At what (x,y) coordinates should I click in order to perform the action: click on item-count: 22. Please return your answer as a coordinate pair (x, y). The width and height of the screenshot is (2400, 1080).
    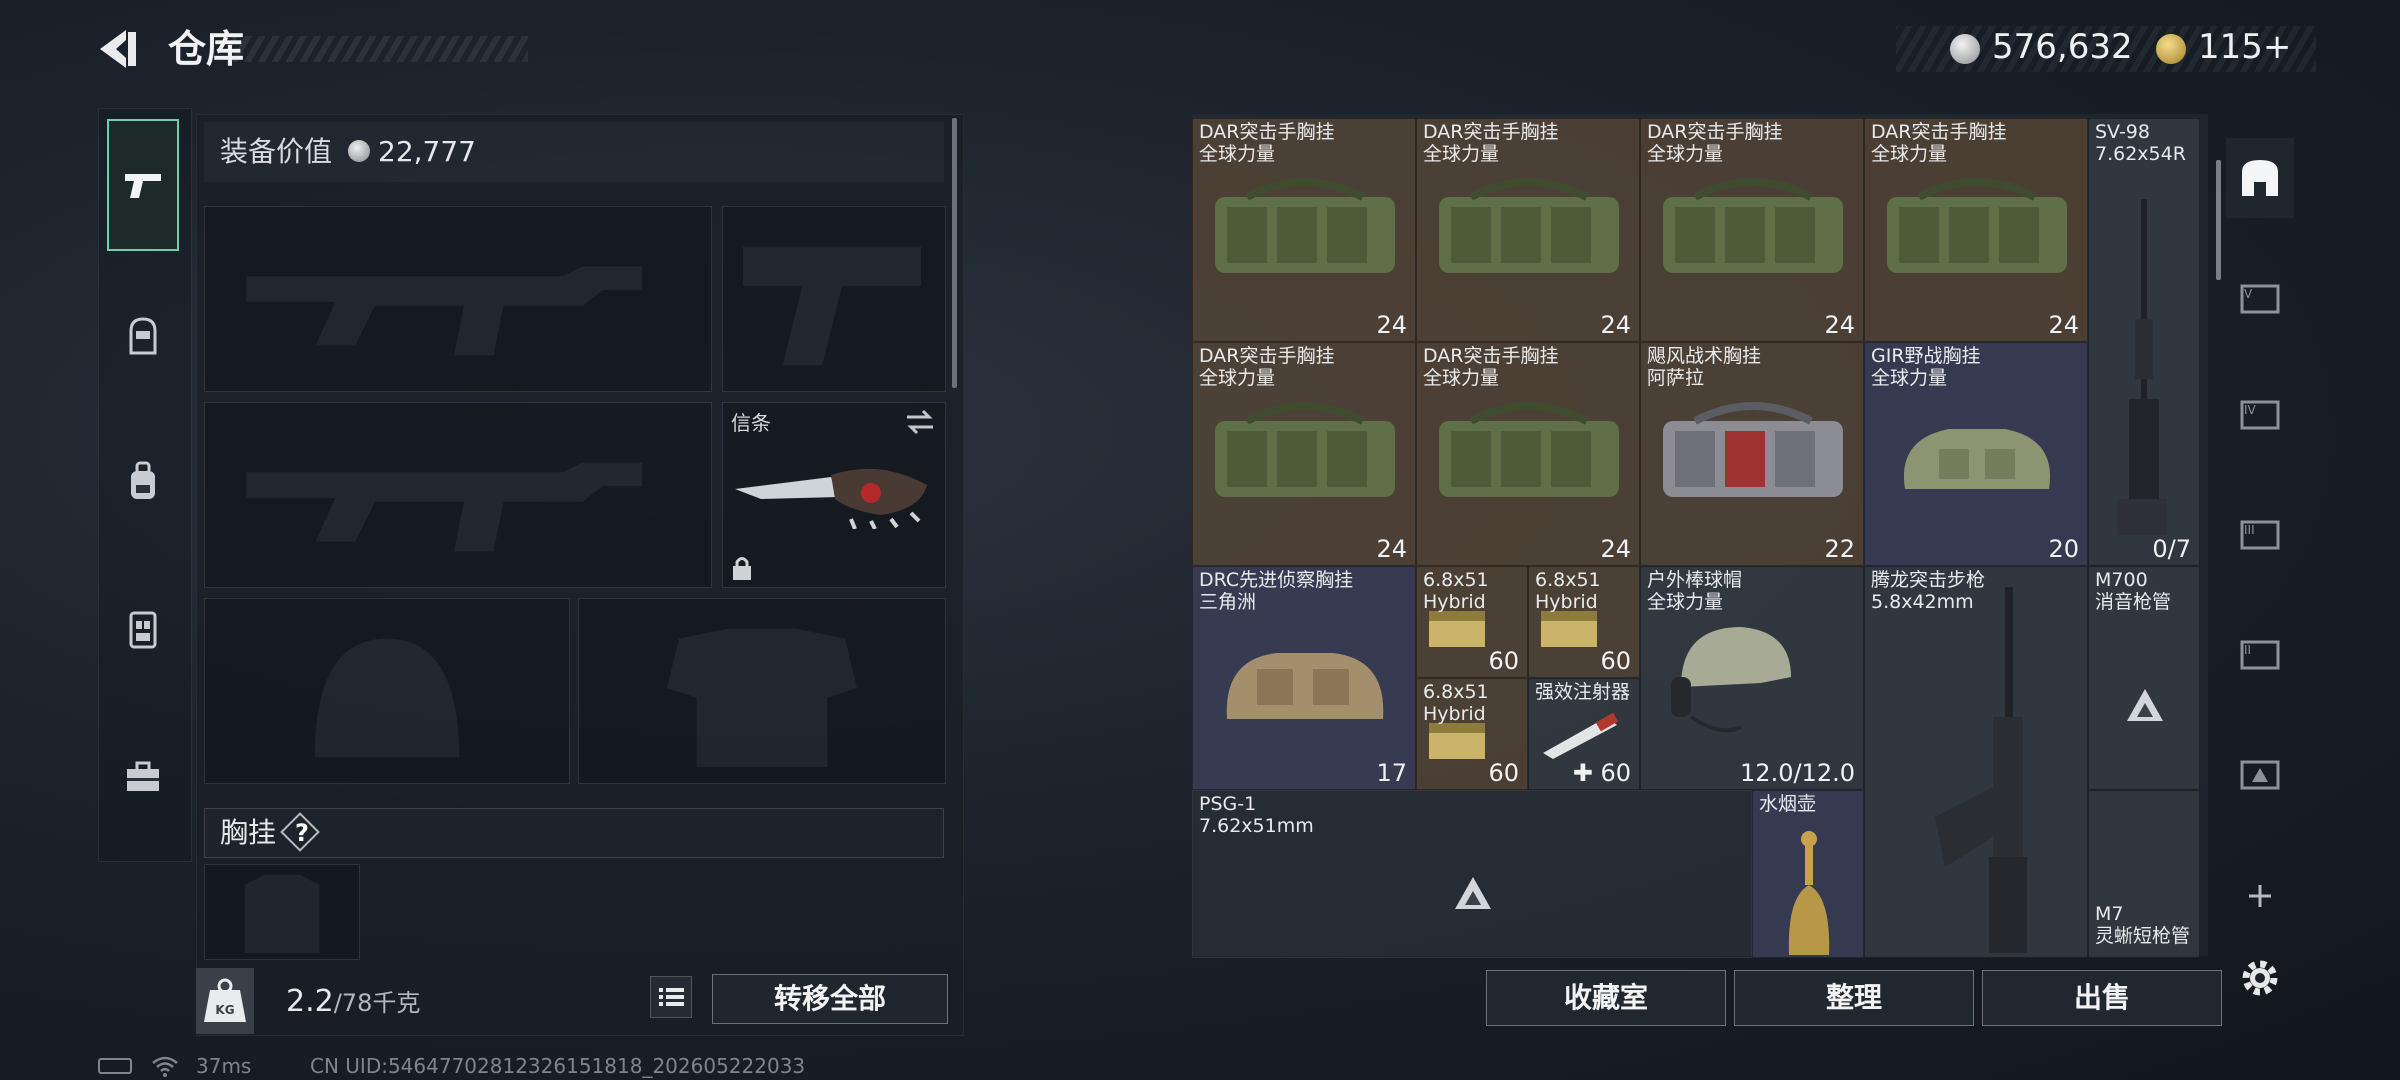
    Looking at the image, I should click on (1839, 549).